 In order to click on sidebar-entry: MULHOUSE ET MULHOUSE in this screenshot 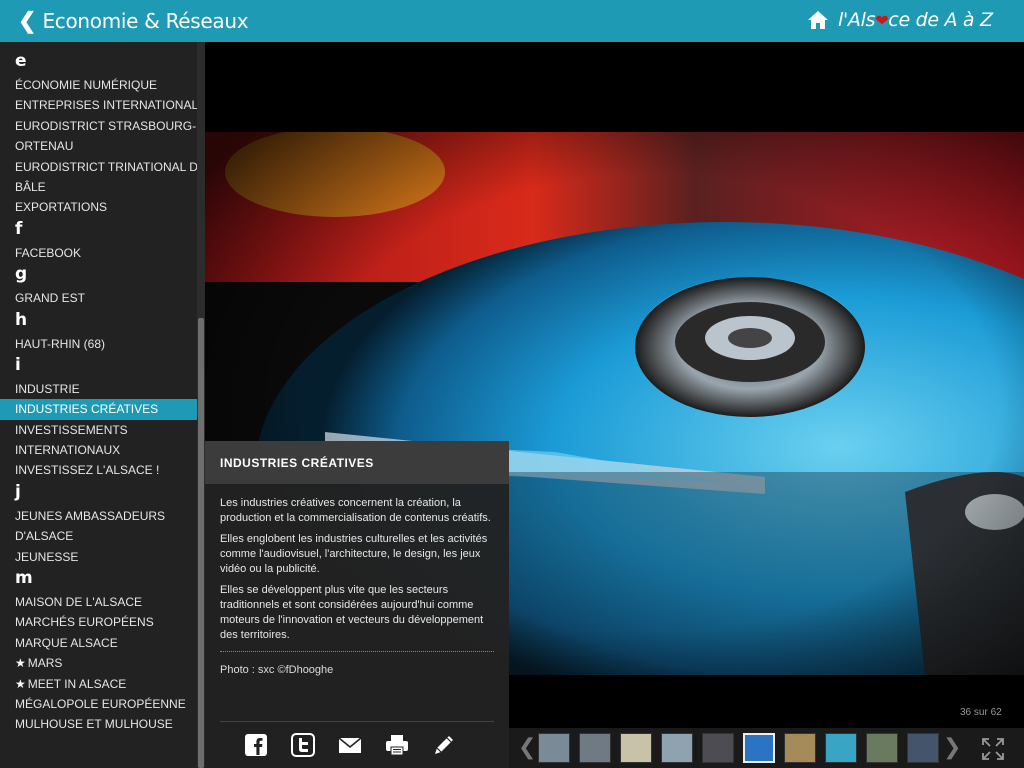, I will do `click(102, 724)`.